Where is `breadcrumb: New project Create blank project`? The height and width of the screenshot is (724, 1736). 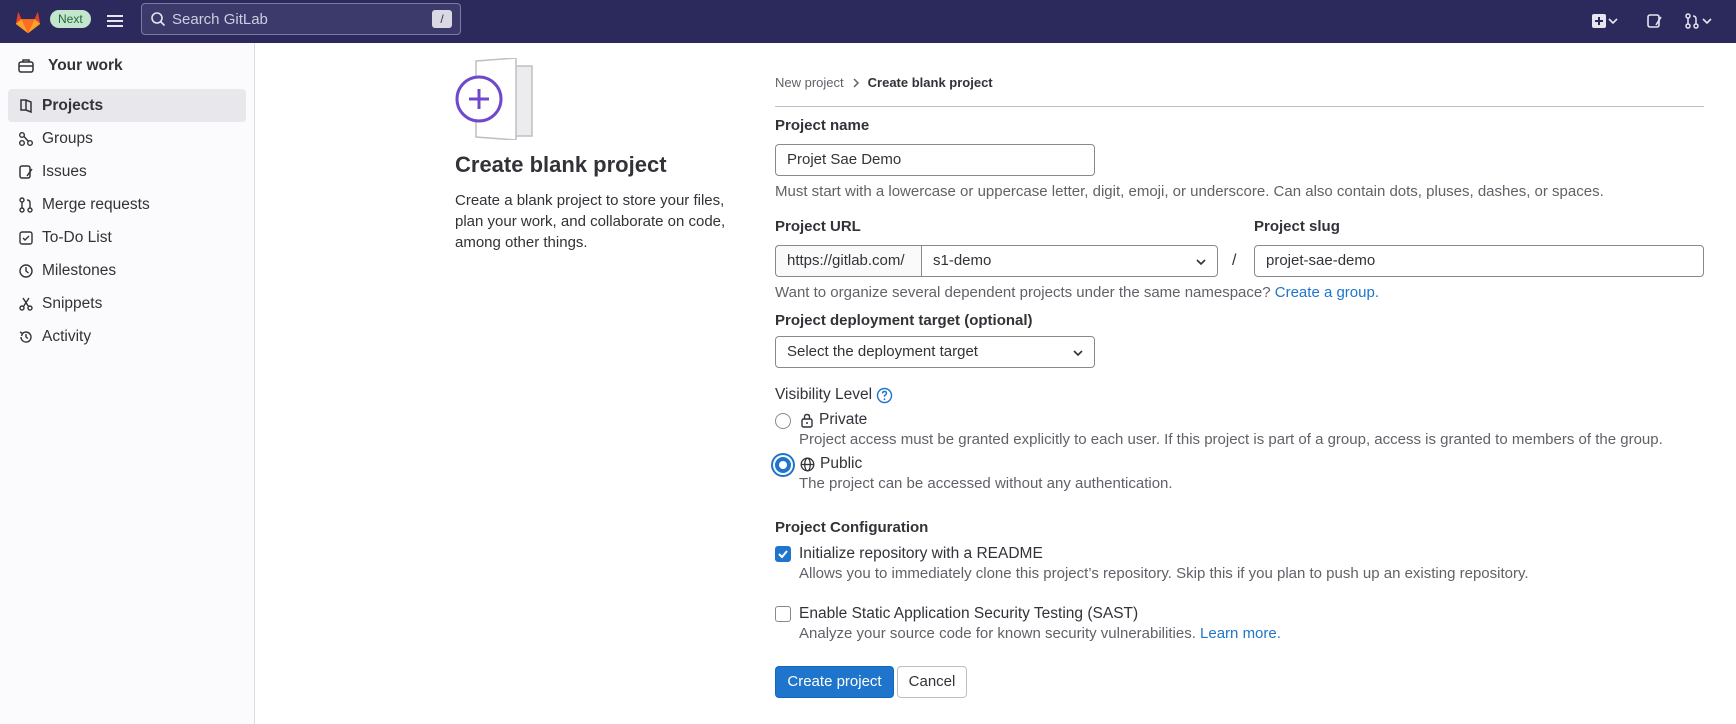 breadcrumb: New project Create blank project is located at coordinates (884, 82).